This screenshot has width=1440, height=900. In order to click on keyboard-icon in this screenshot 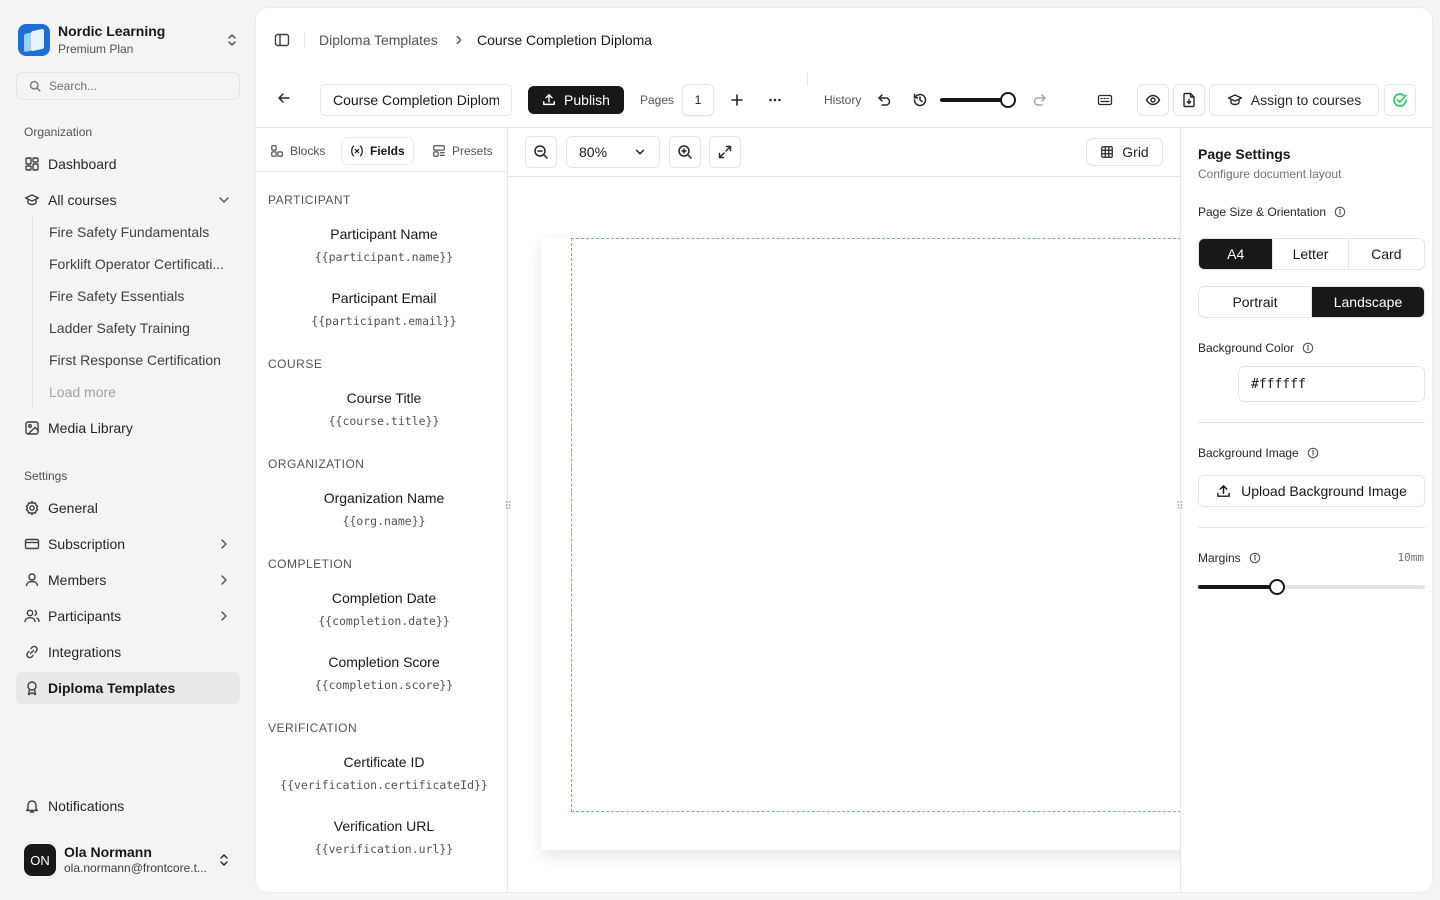, I will do `click(1105, 100)`.